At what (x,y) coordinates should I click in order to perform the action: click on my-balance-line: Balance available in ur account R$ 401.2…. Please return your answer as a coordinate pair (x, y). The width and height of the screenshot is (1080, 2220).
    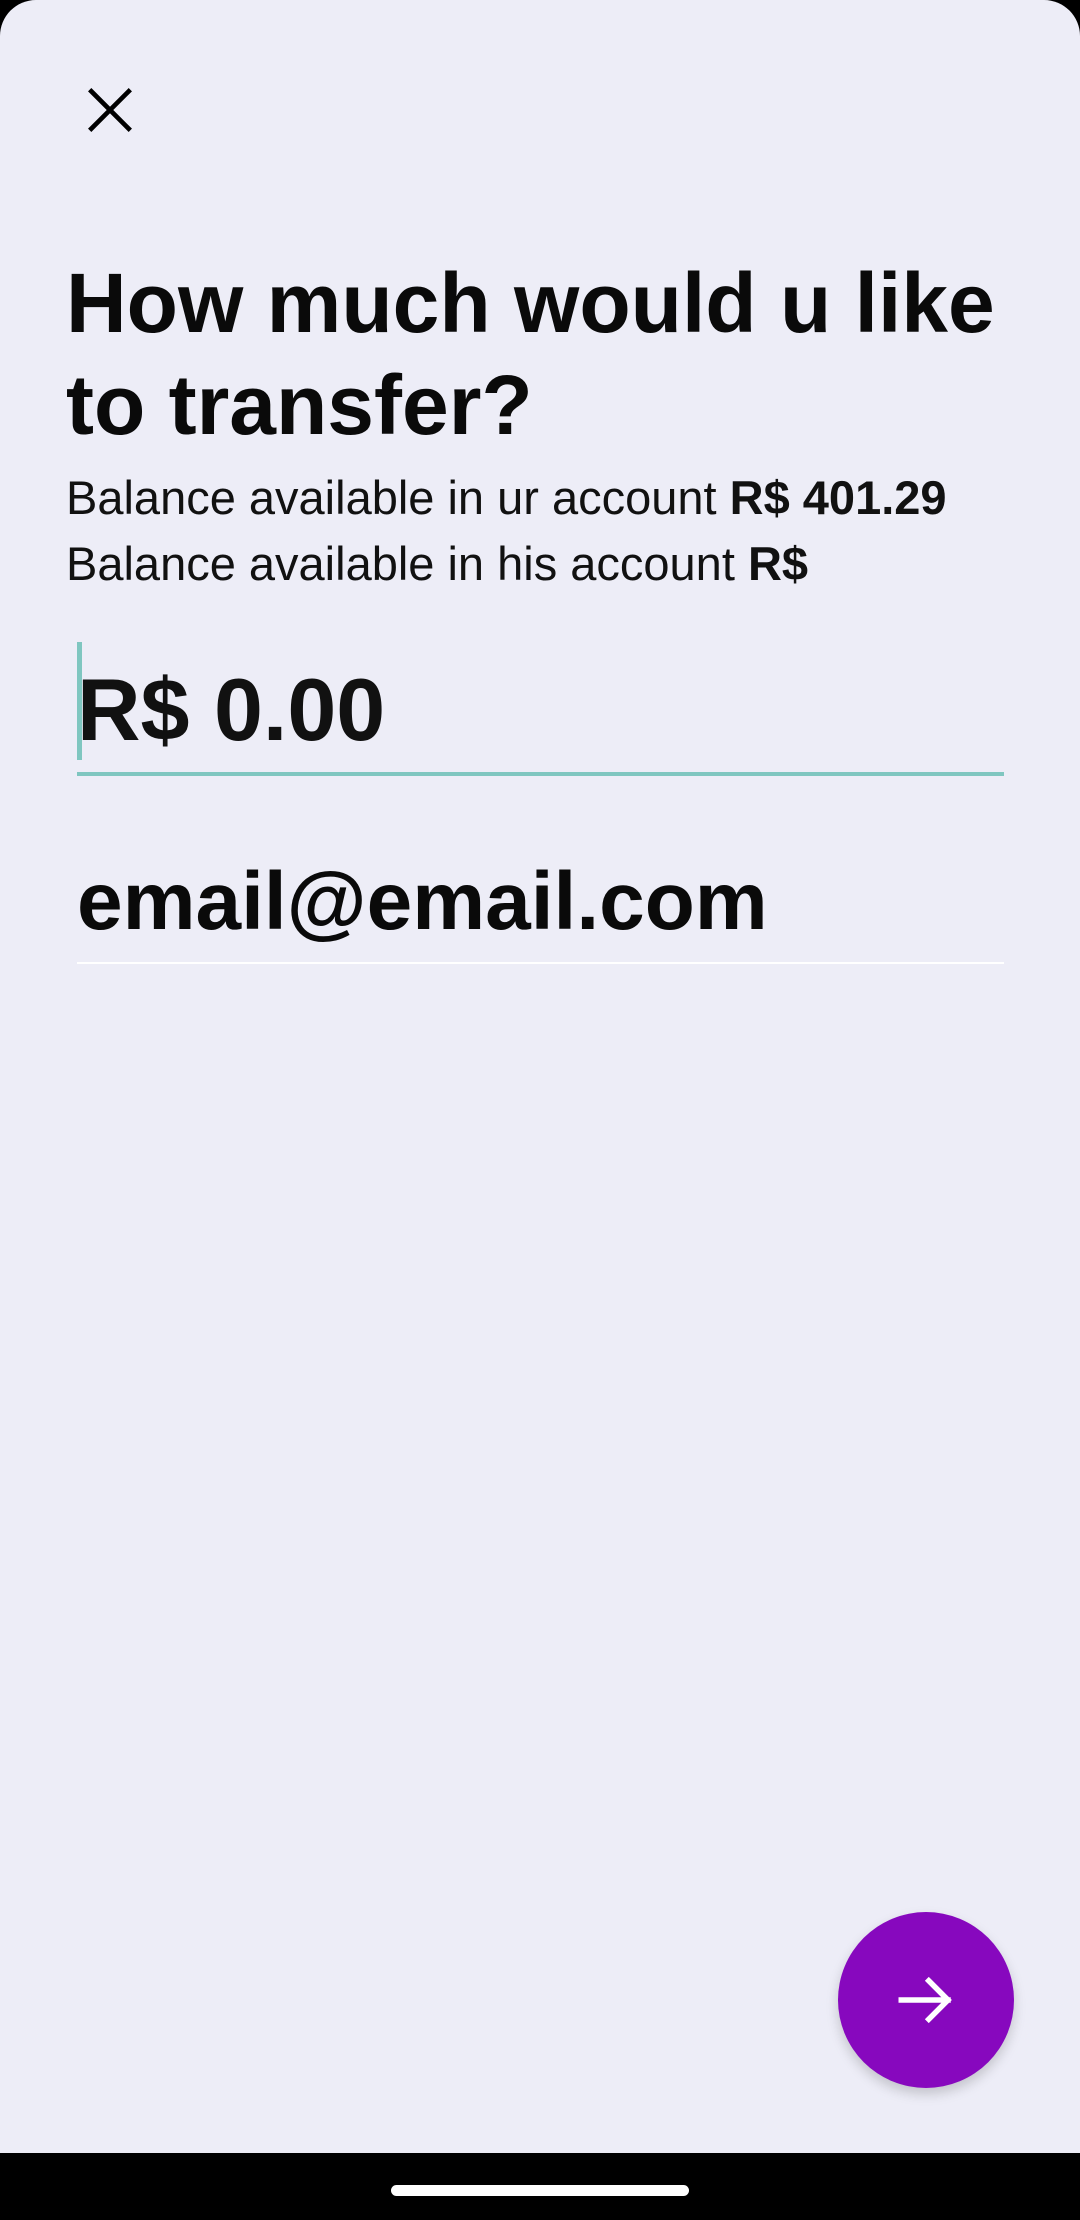
    Looking at the image, I should click on (566, 498).